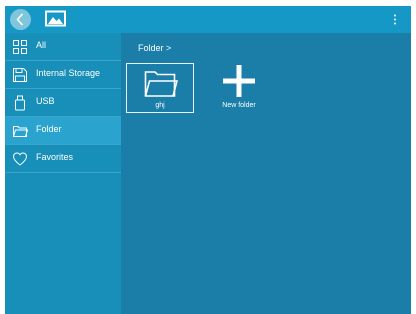 The height and width of the screenshot is (314, 416). Describe the element at coordinates (63, 47) in the screenshot. I see `sidebar-item-all: All` at that location.